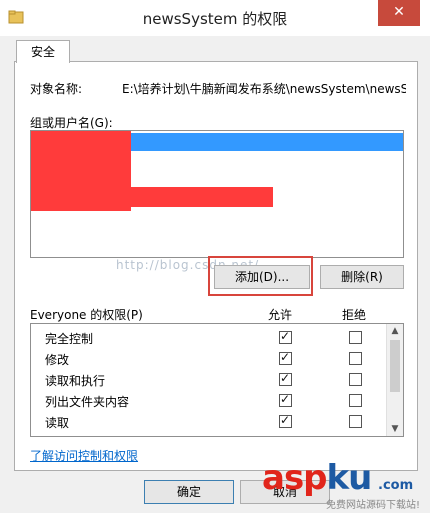  I want to click on aspku-logo: aspku, so click(317, 478).